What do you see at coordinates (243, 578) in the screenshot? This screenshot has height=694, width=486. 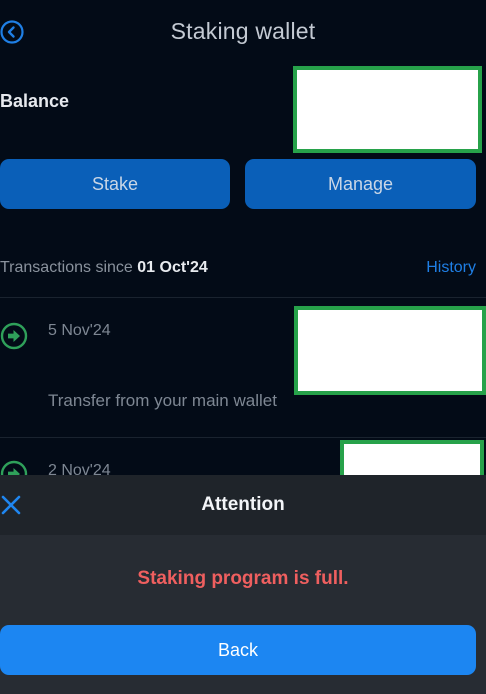 I see `error-message: Staking program is full.` at bounding box center [243, 578].